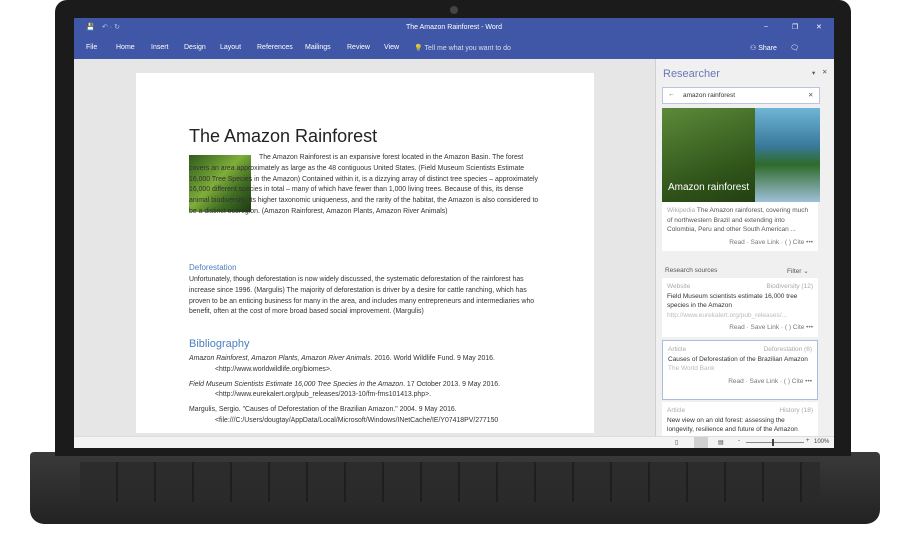 The height and width of the screenshot is (540, 900). Describe the element at coordinates (808, 441) in the screenshot. I see `zoom-in-button: +` at that location.